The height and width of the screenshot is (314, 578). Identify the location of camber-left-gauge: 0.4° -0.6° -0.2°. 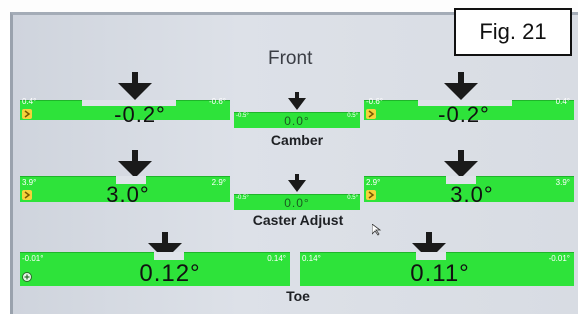
(125, 99).